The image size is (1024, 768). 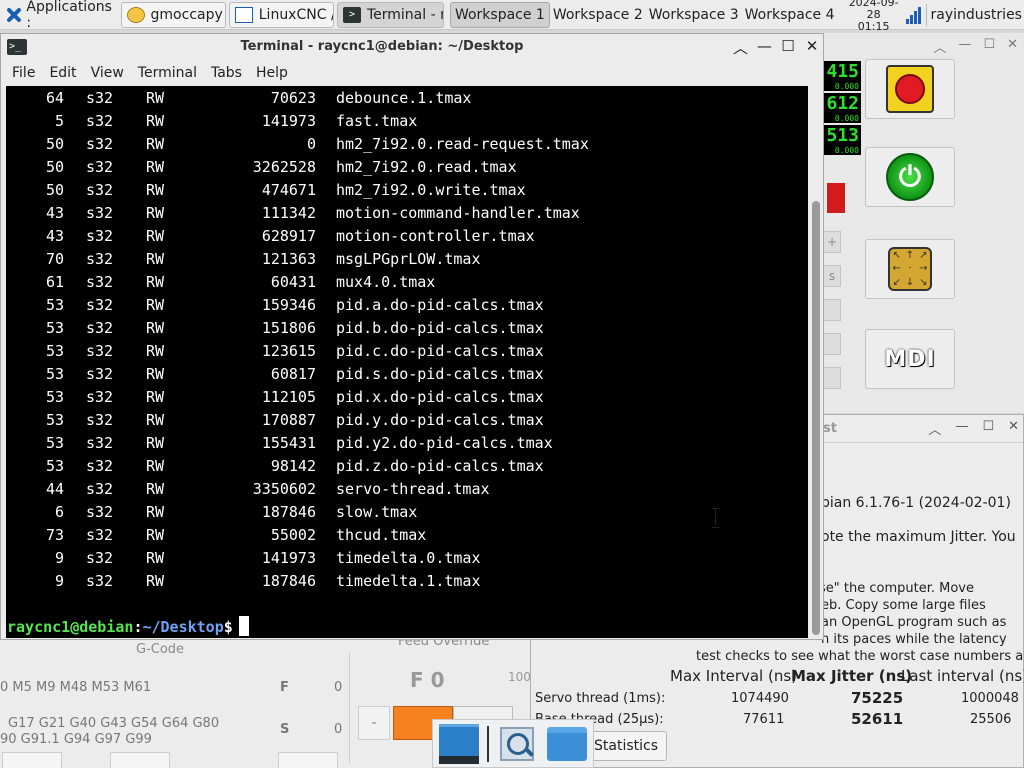 I want to click on search-icon, so click(x=517, y=743).